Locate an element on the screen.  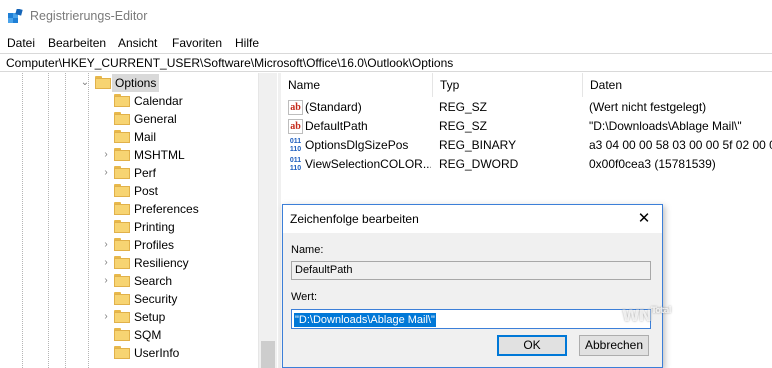
value-type-cell: REG_DWORD is located at coordinates (479, 164).